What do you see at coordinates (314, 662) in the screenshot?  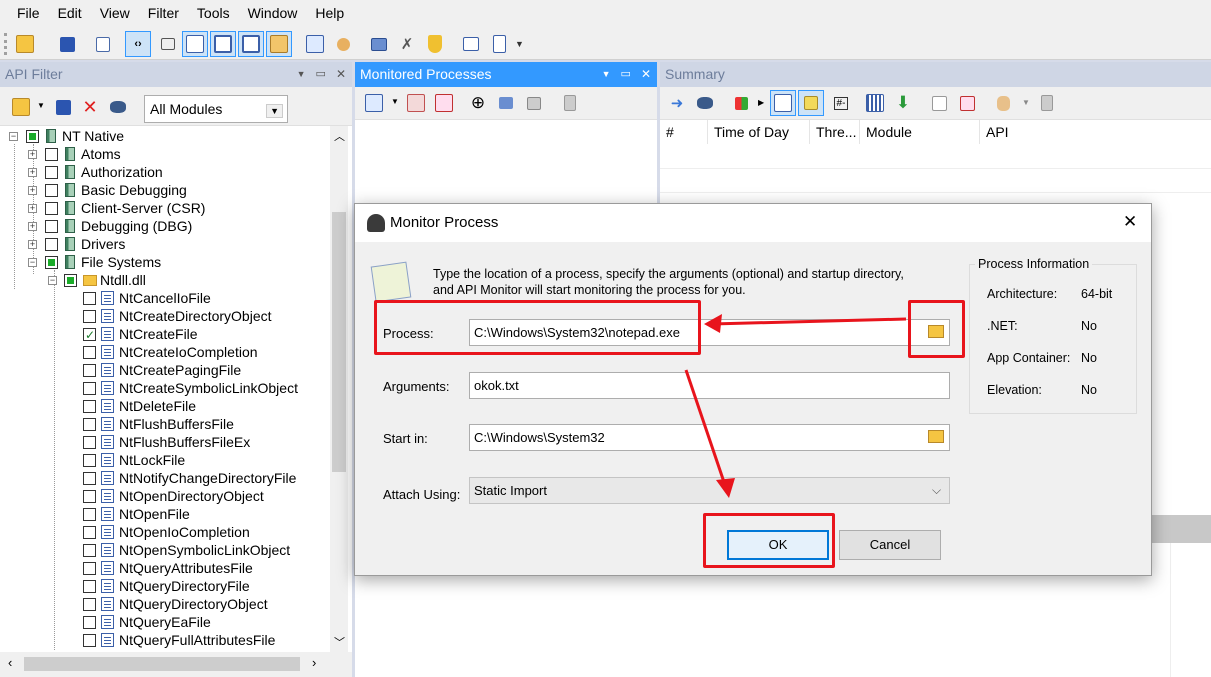 I see `scroll-right-icon: ›` at bounding box center [314, 662].